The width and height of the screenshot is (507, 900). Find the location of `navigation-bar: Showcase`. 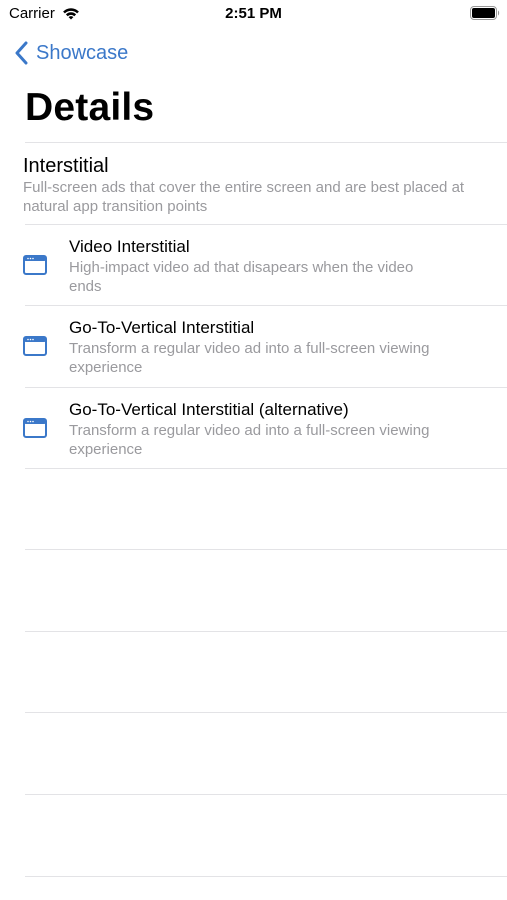

navigation-bar: Showcase is located at coordinates (253, 54).